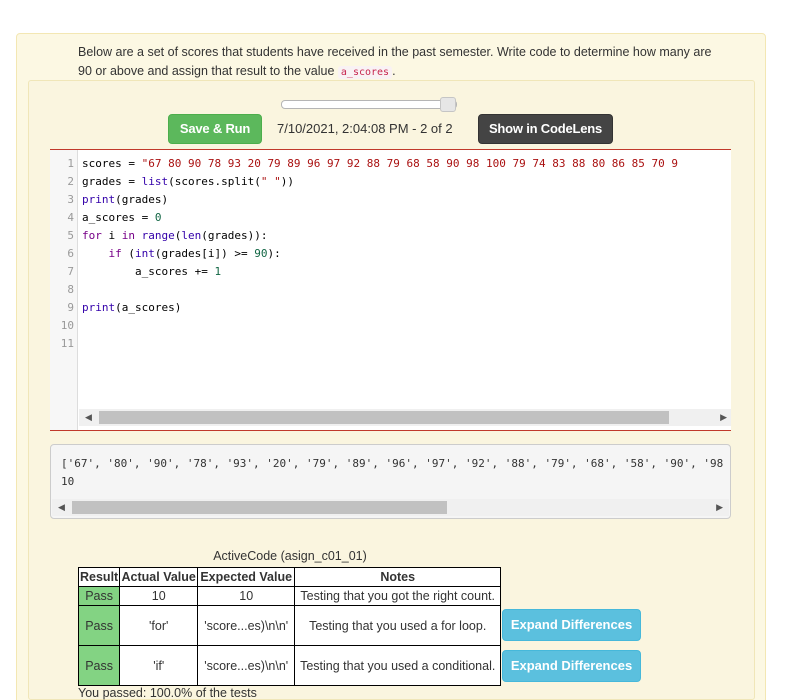 The width and height of the screenshot is (788, 700). I want to click on test-summary: You passed: 100.0% of the tests, so click(167, 693).